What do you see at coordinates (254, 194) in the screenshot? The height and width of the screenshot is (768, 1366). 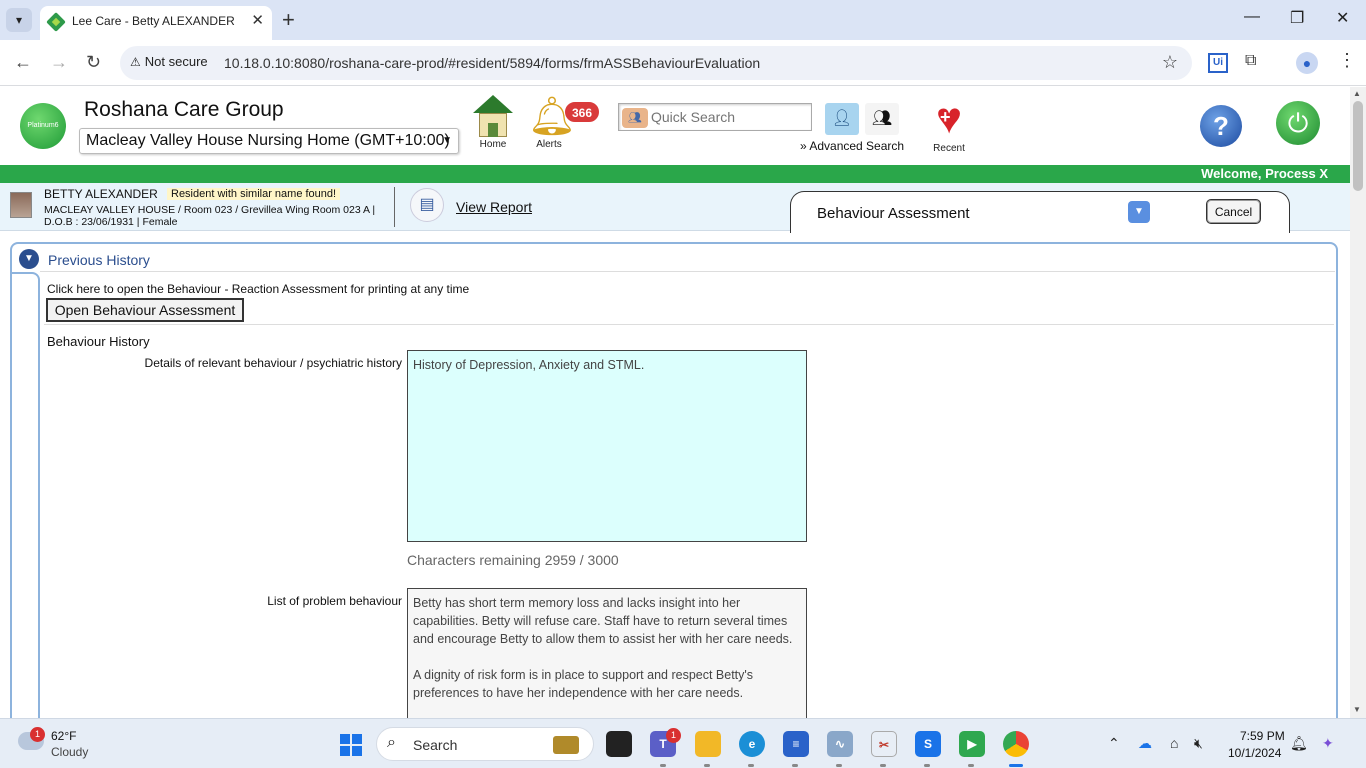 I see `similar-name-warning: Resident with similar name found!` at bounding box center [254, 194].